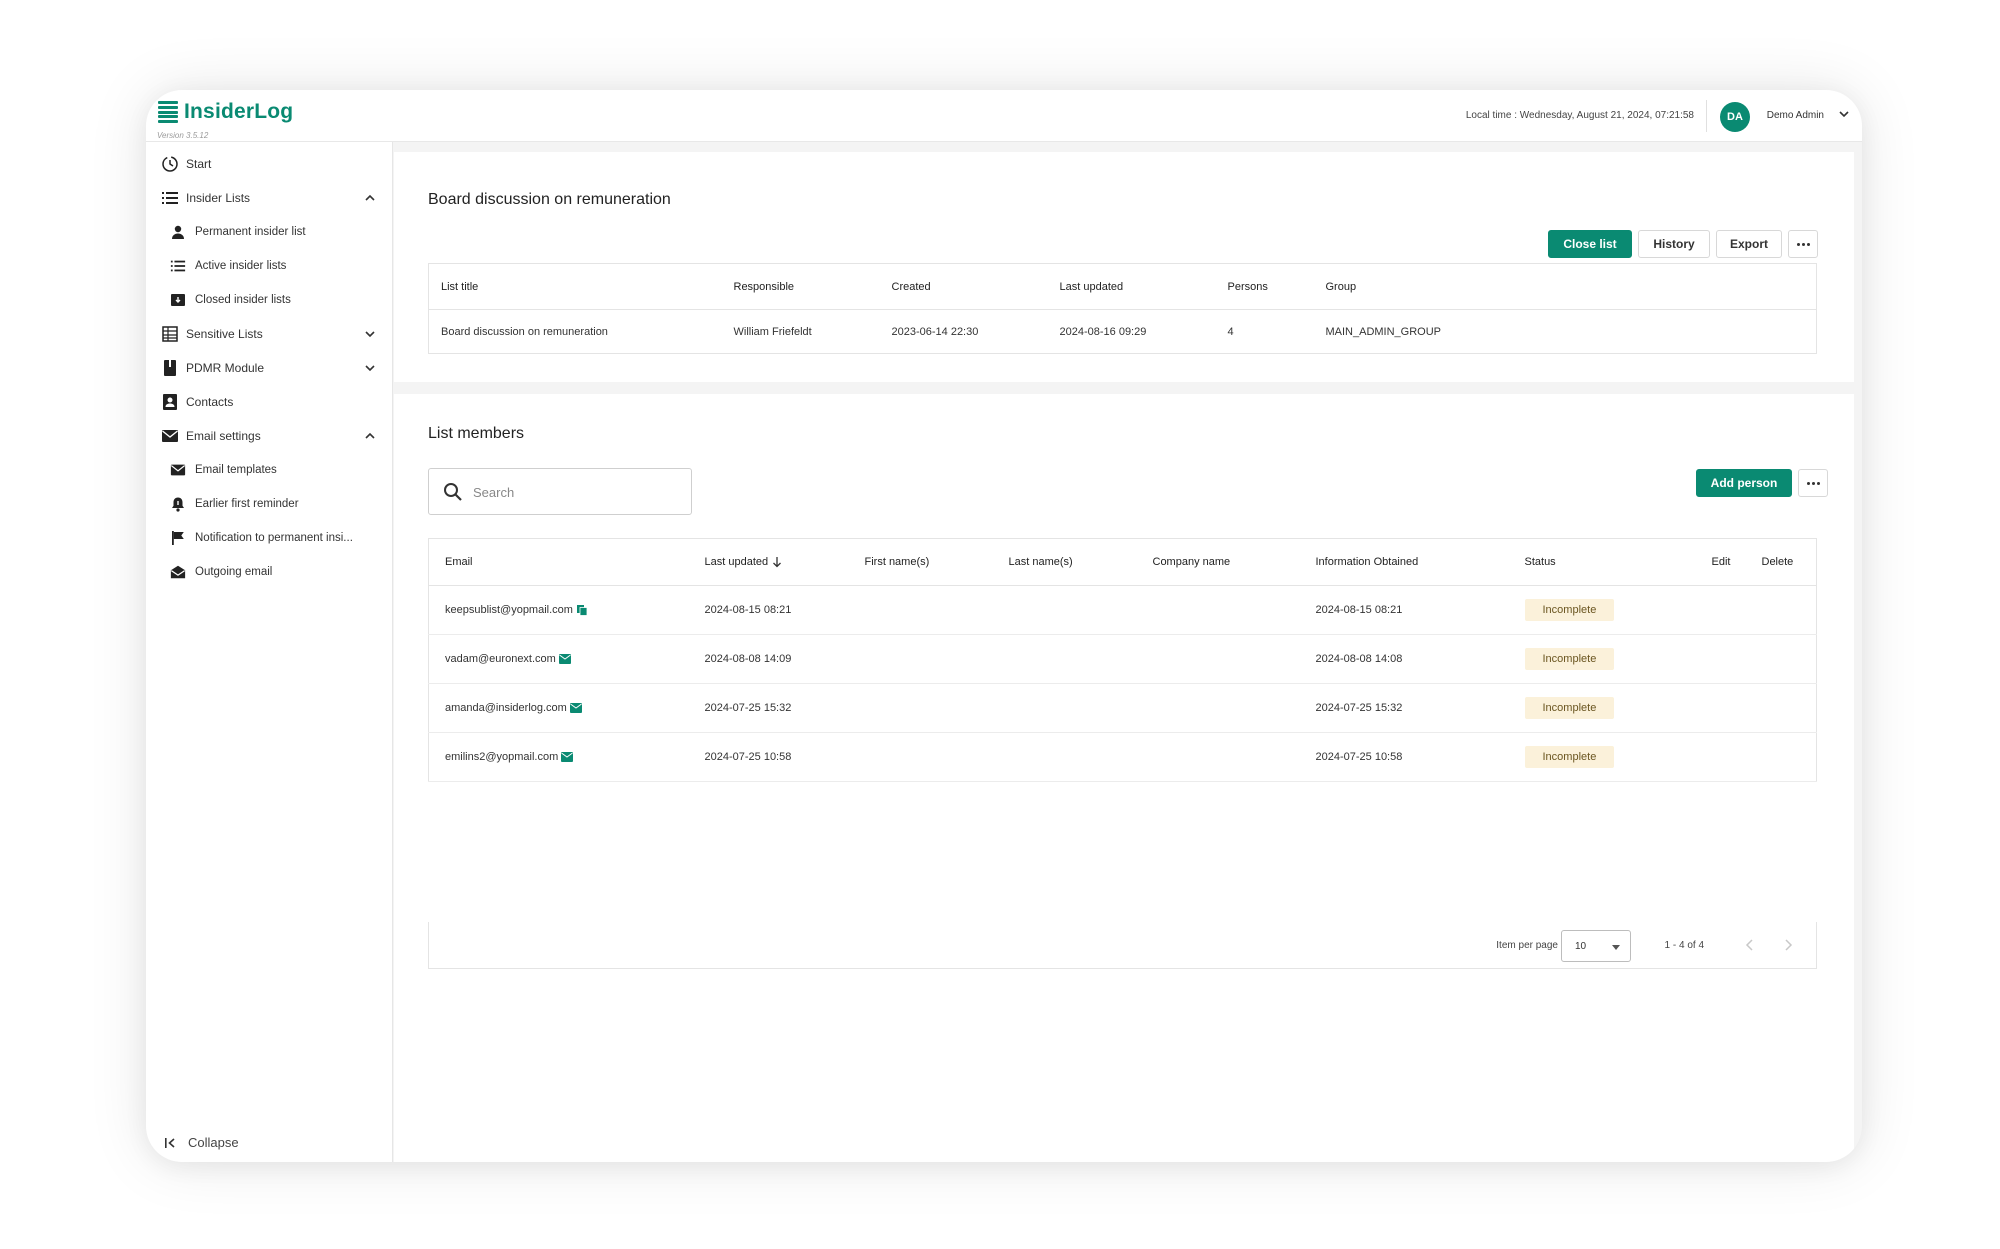 Image resolution: width=2000 pixels, height=1249 pixels. I want to click on add-person-button: Add person, so click(1744, 483).